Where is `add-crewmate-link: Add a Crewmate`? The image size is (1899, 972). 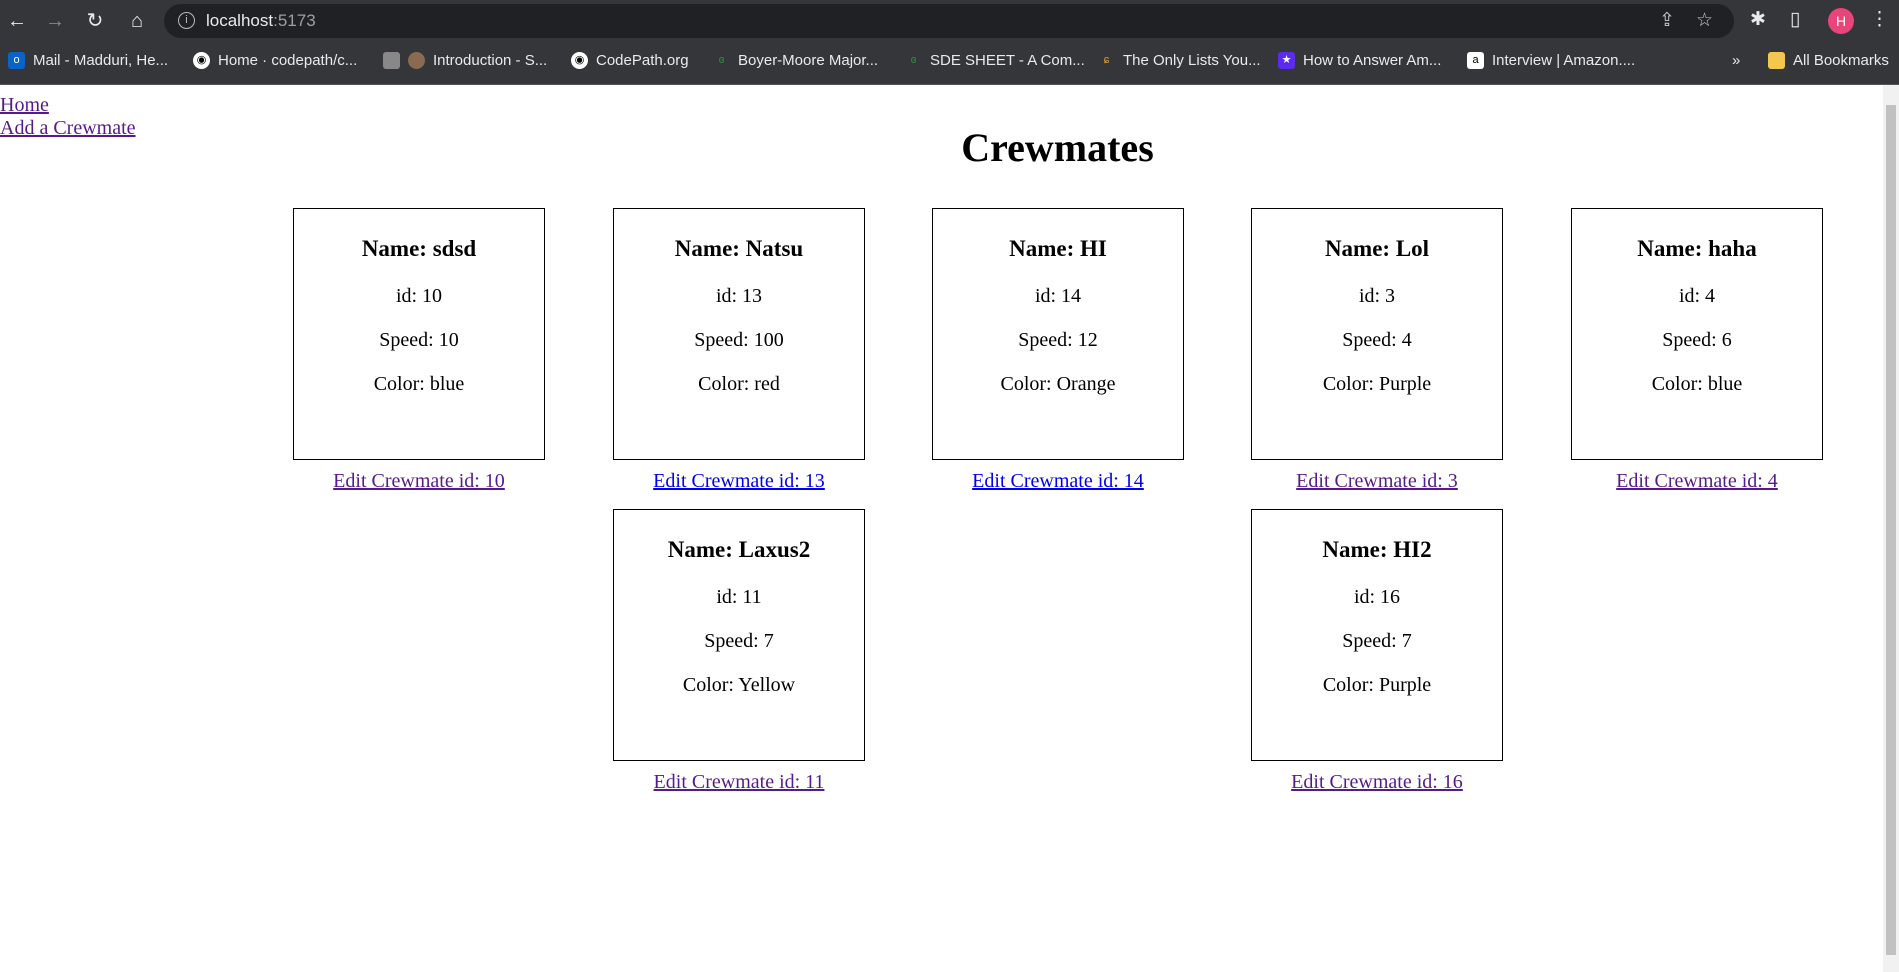 add-crewmate-link: Add a Crewmate is located at coordinates (68, 128).